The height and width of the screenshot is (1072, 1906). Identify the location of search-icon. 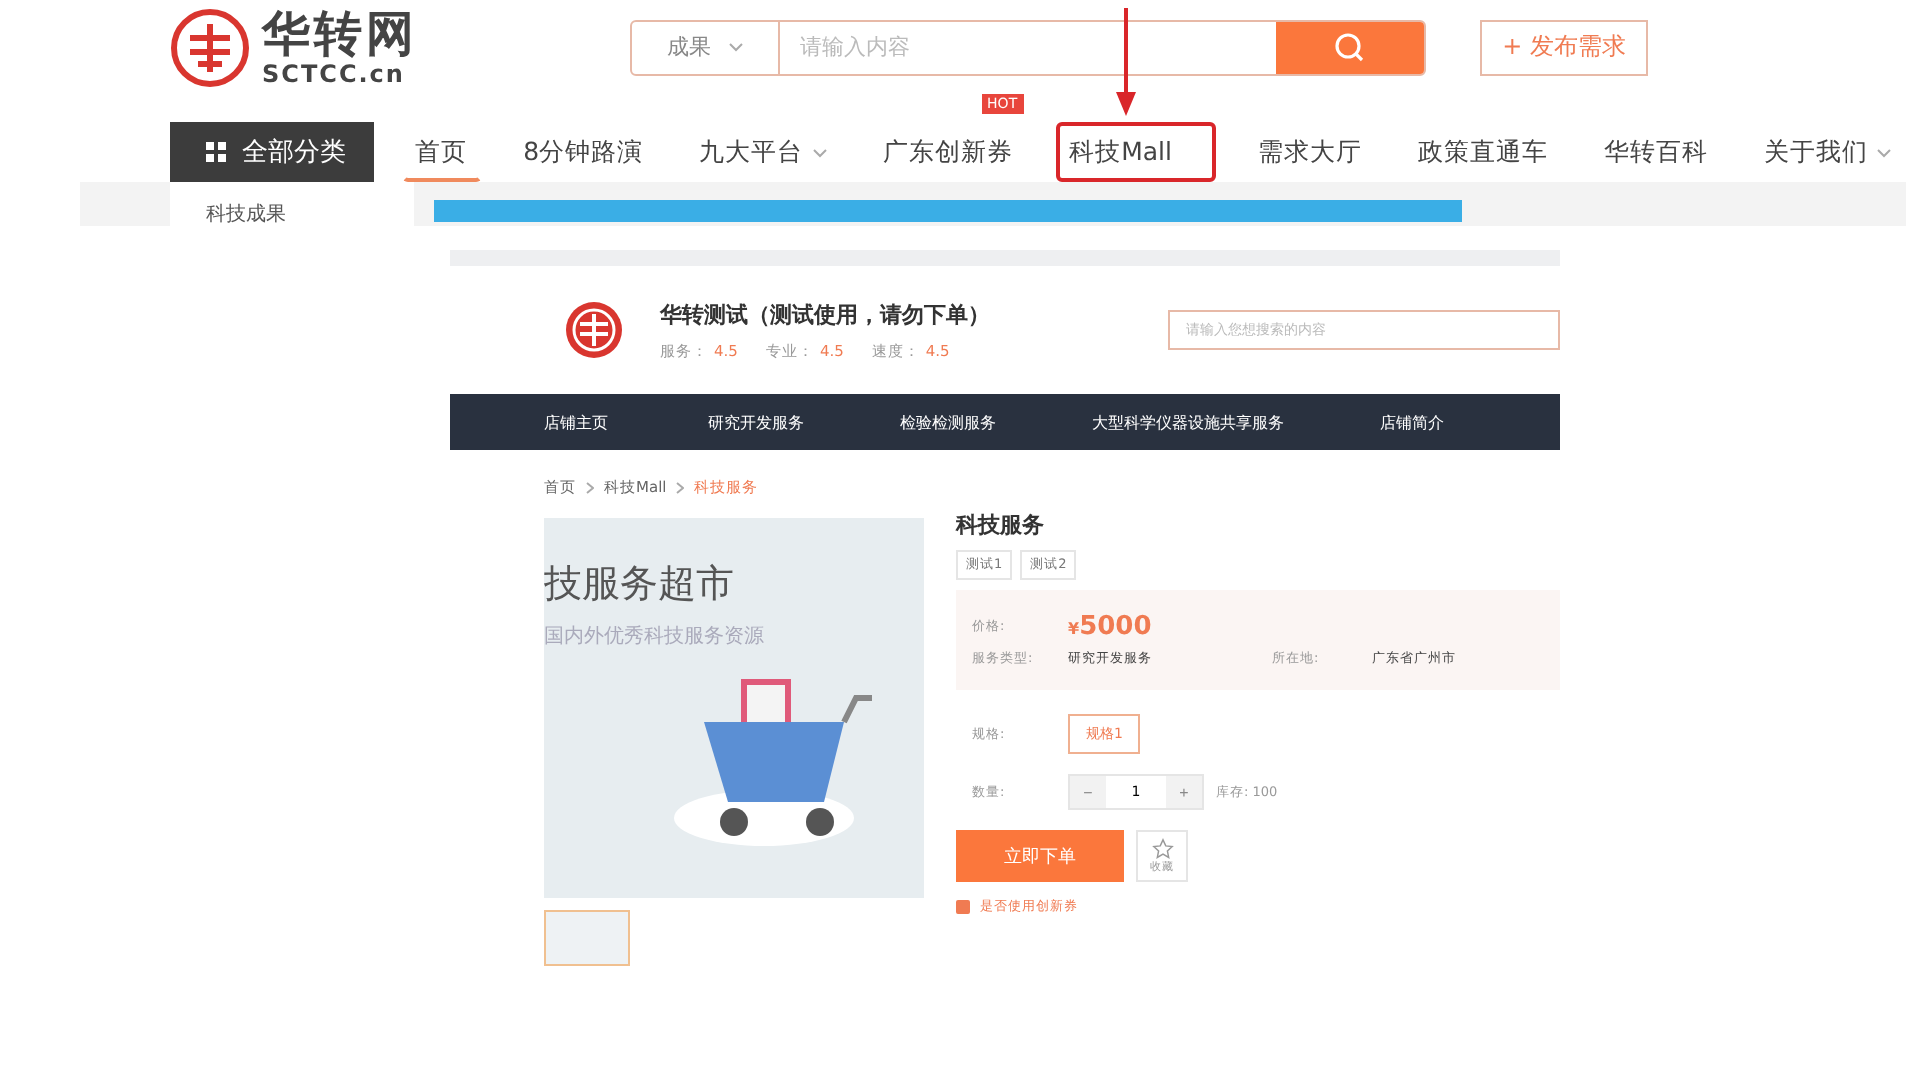
(1350, 47).